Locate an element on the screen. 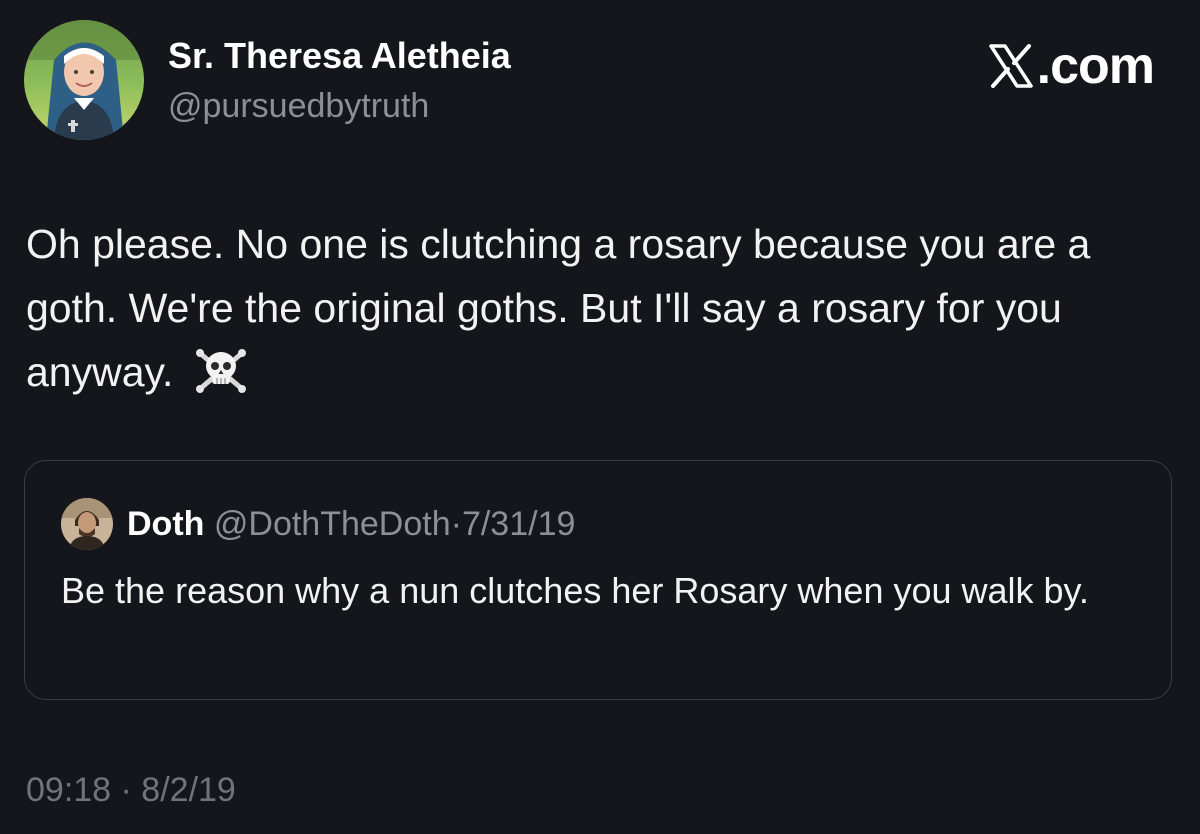 This screenshot has height=834, width=1200. quoted-author-display-name: Doth is located at coordinates (165, 524).